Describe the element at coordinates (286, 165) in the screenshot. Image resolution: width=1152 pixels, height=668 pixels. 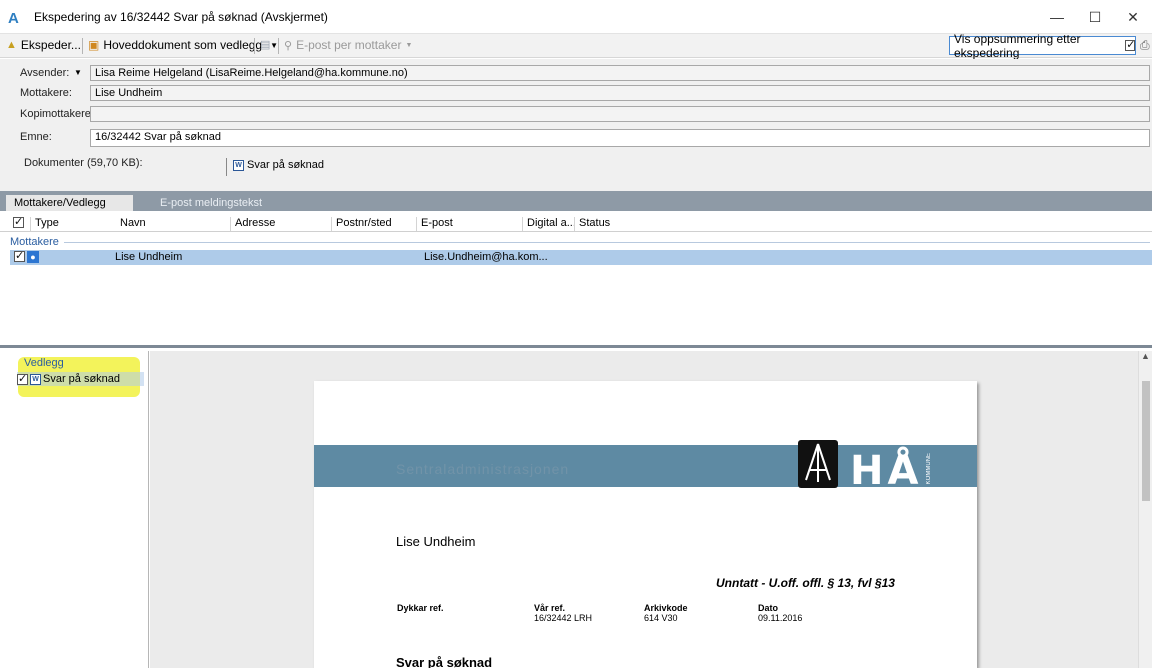
I see `document-name: Svar på søknad` at that location.